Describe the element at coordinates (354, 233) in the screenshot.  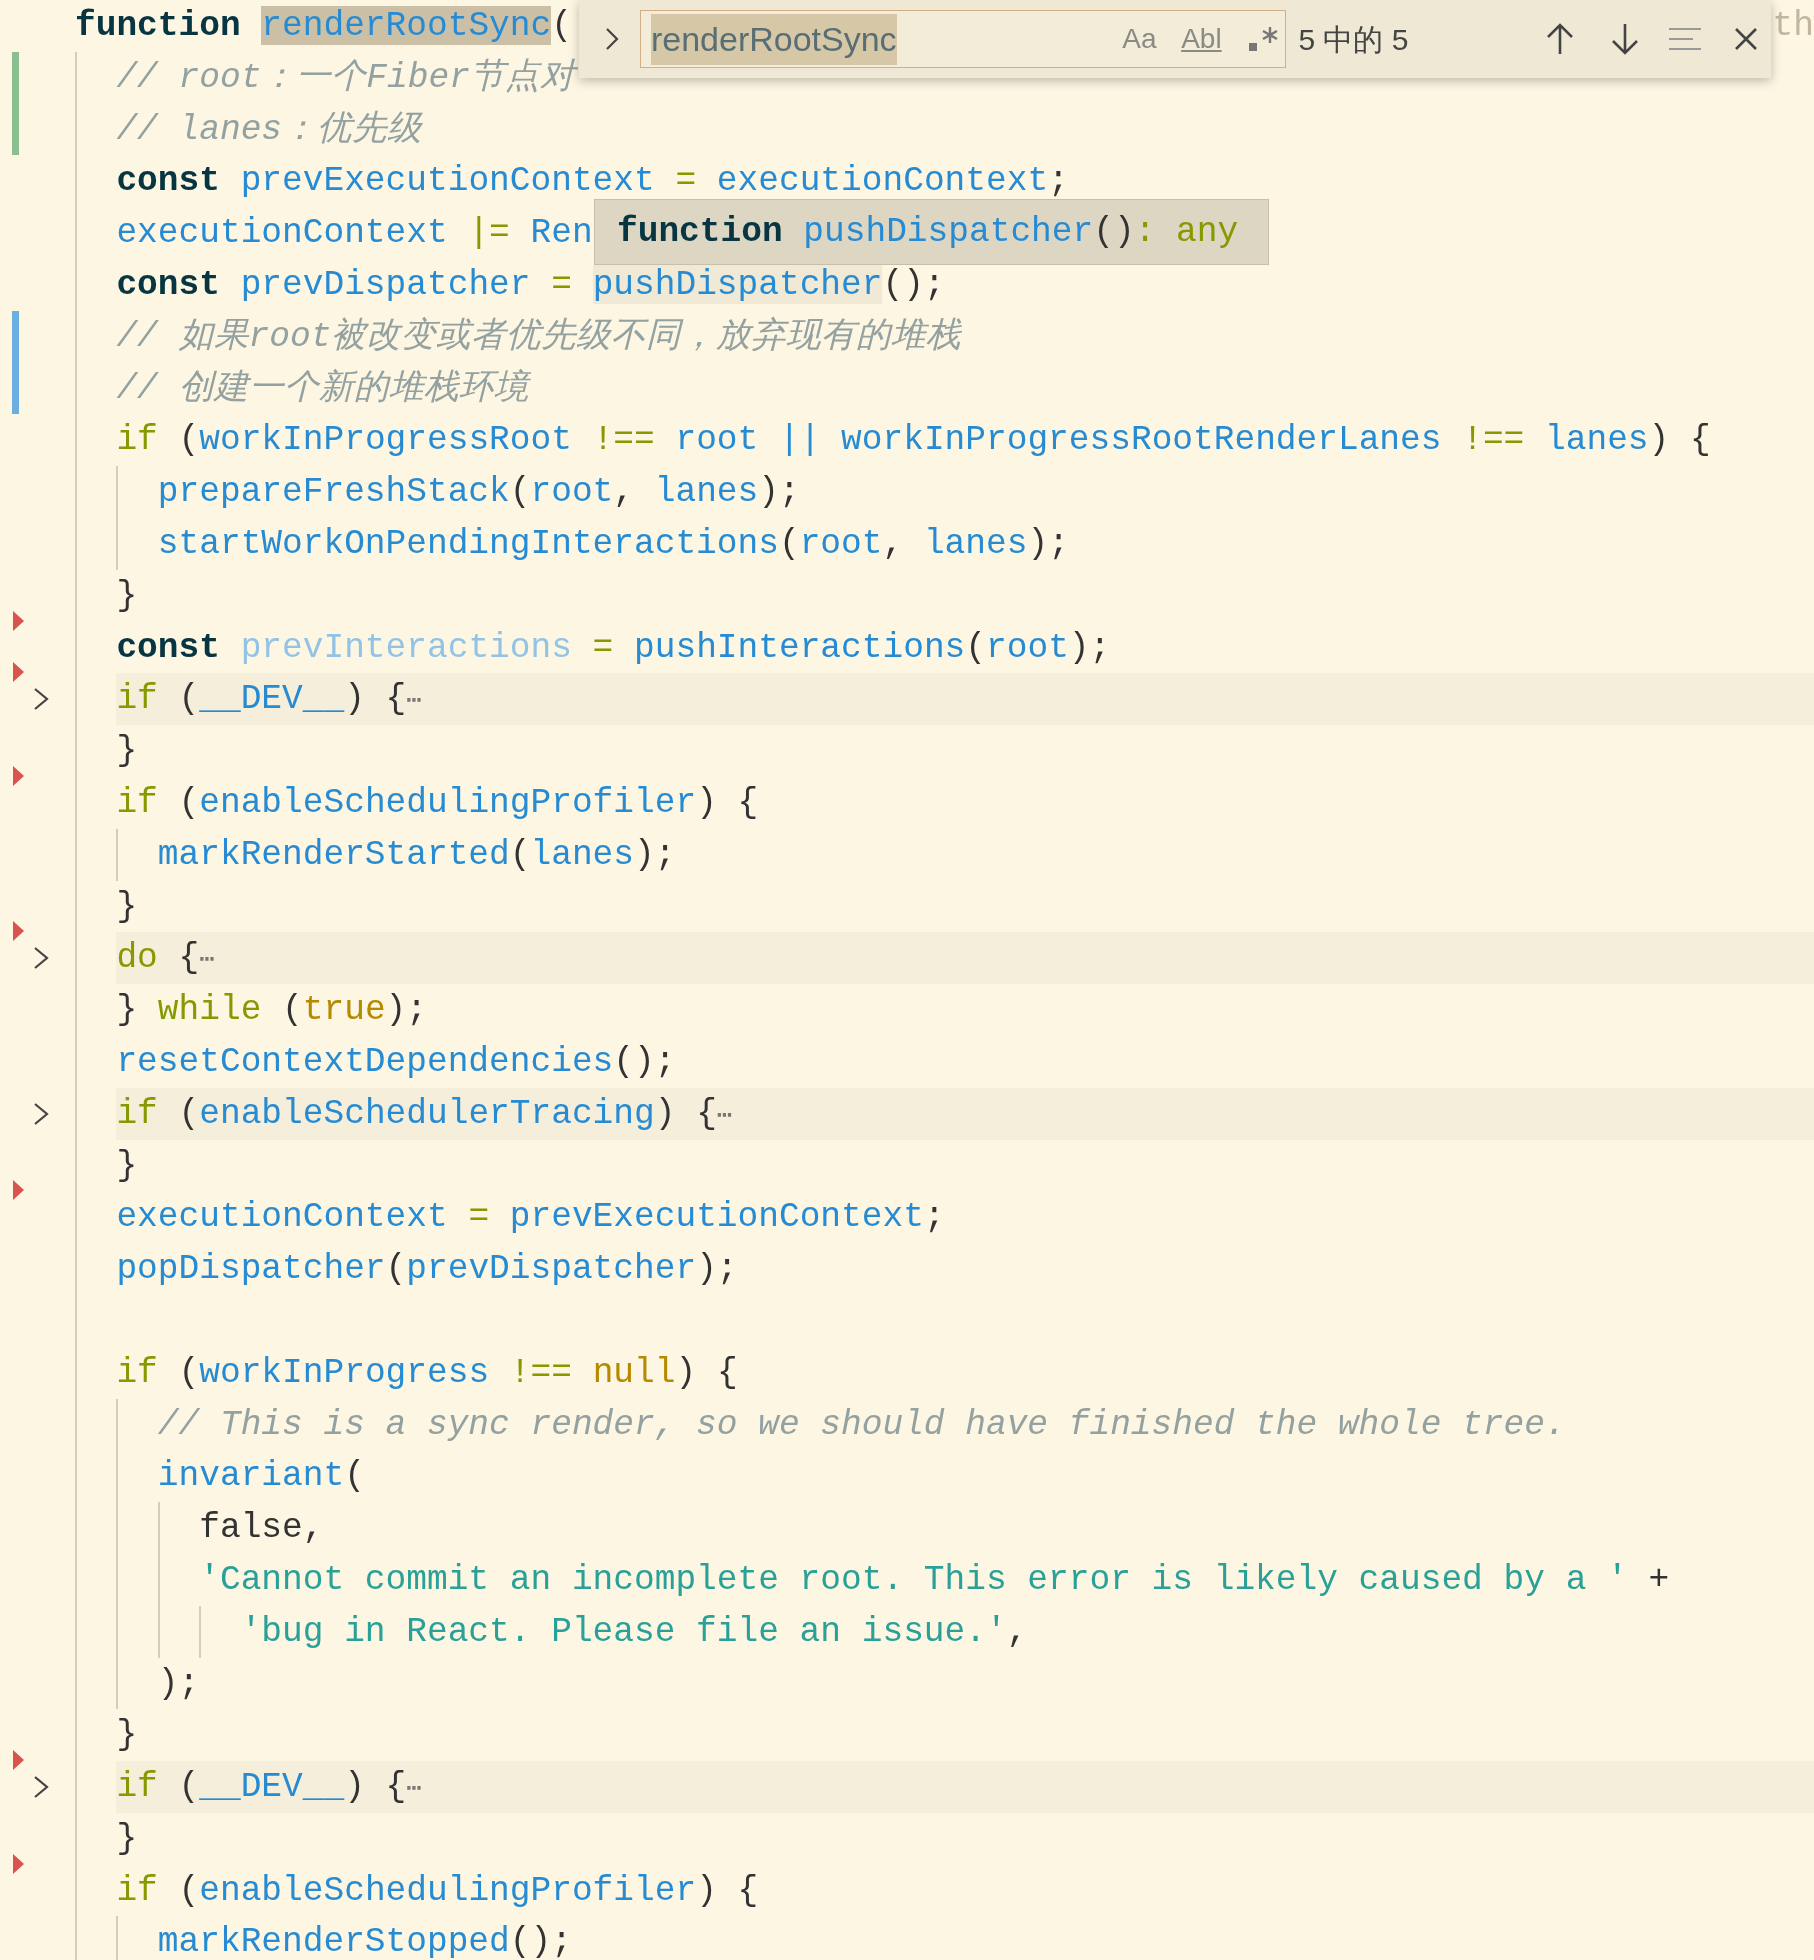
I see `code-line: executionContext |= Ren` at that location.